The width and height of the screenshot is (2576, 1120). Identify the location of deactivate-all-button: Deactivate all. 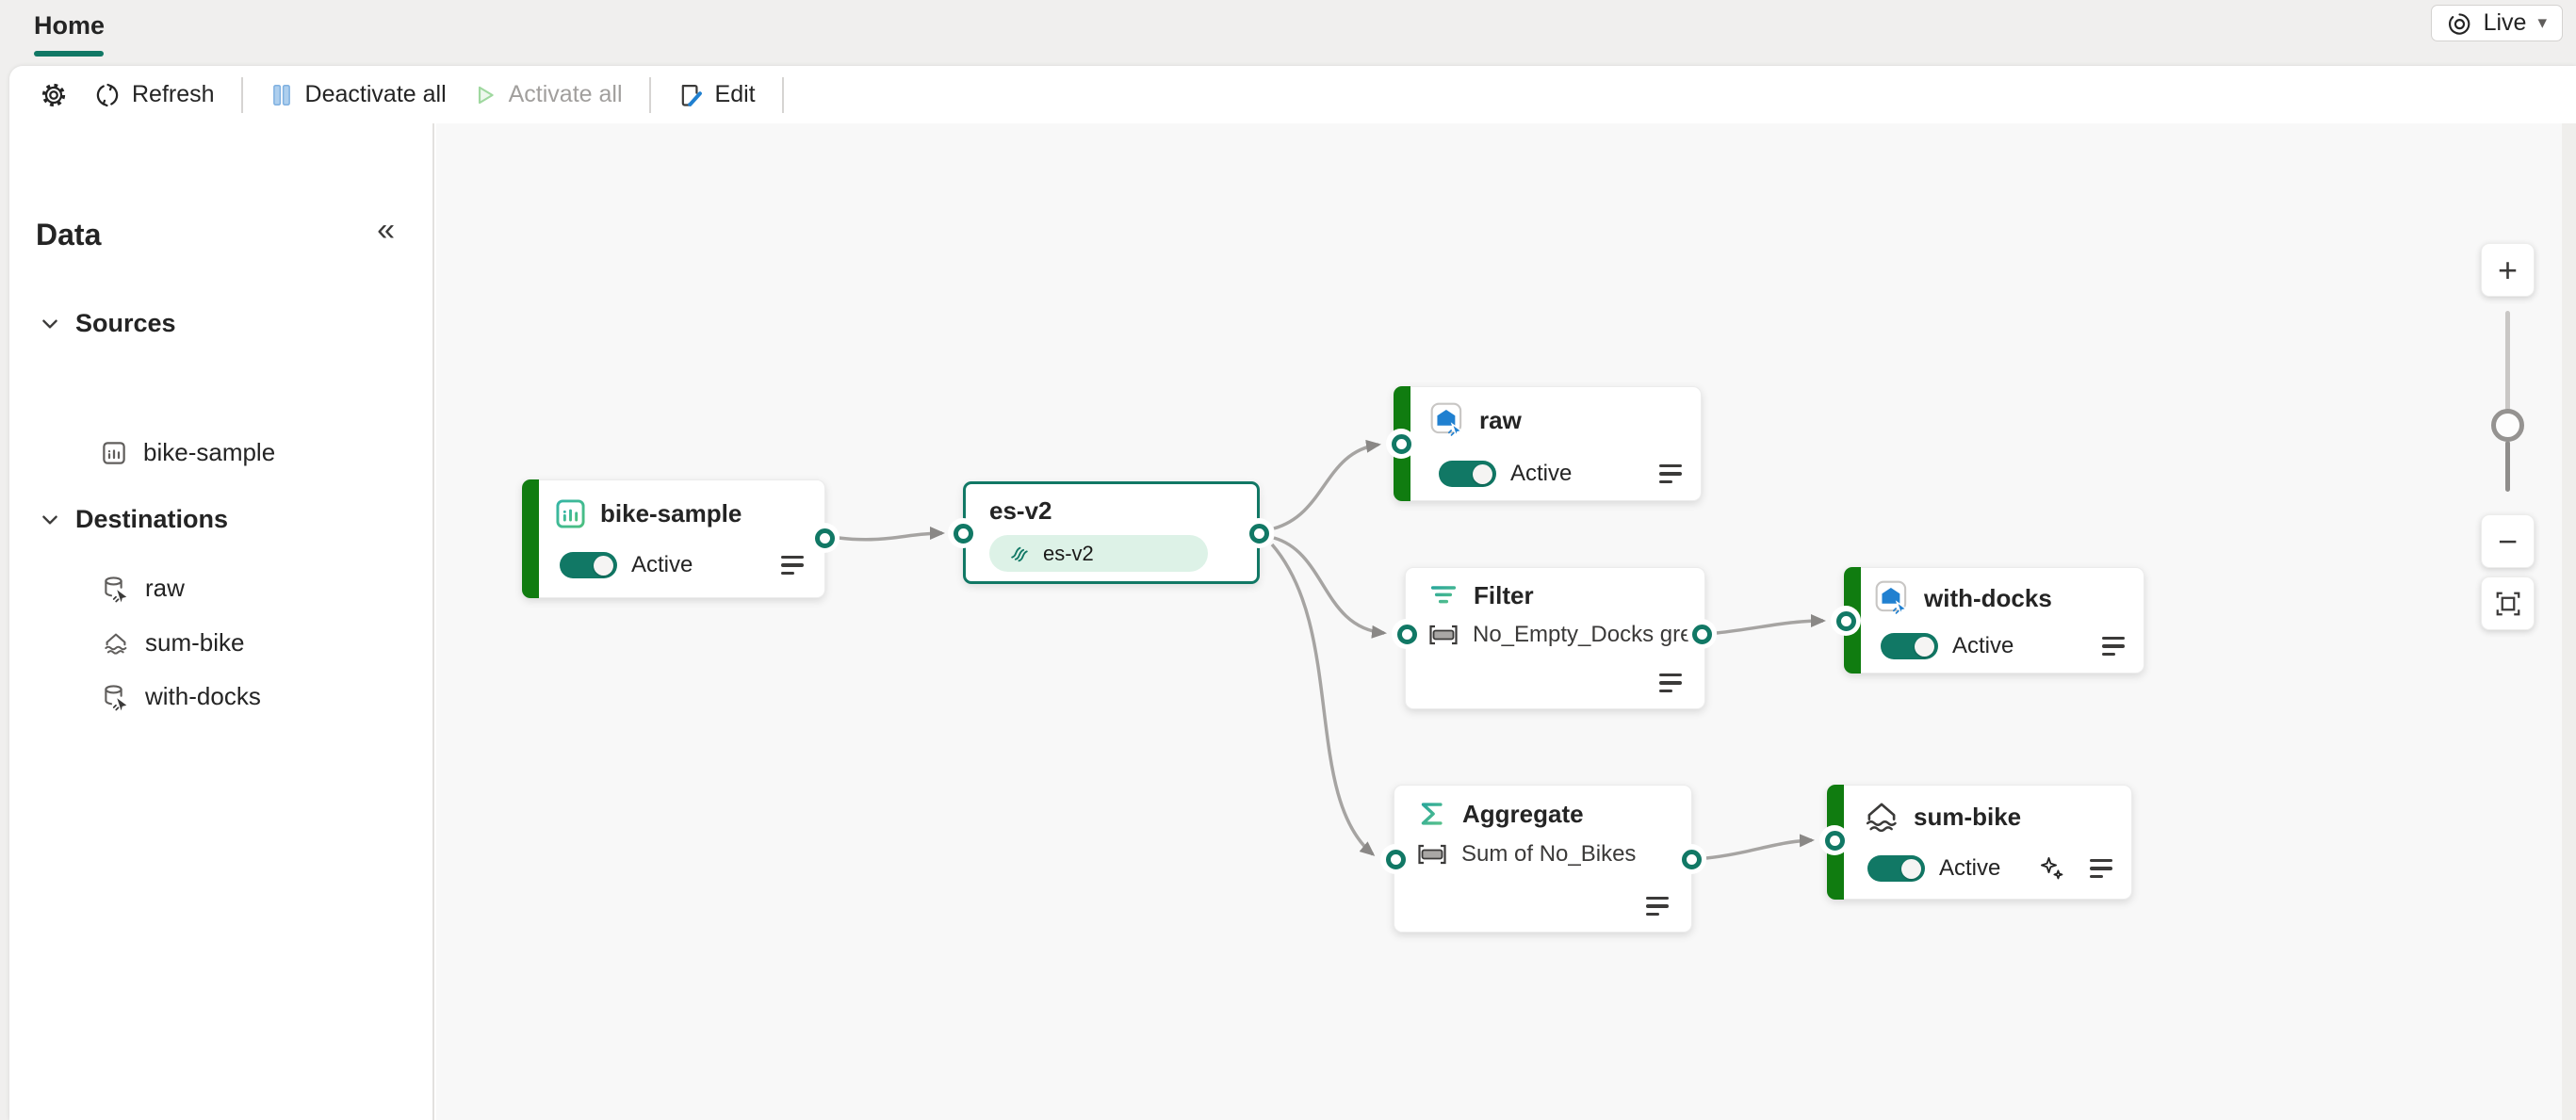
(358, 94).